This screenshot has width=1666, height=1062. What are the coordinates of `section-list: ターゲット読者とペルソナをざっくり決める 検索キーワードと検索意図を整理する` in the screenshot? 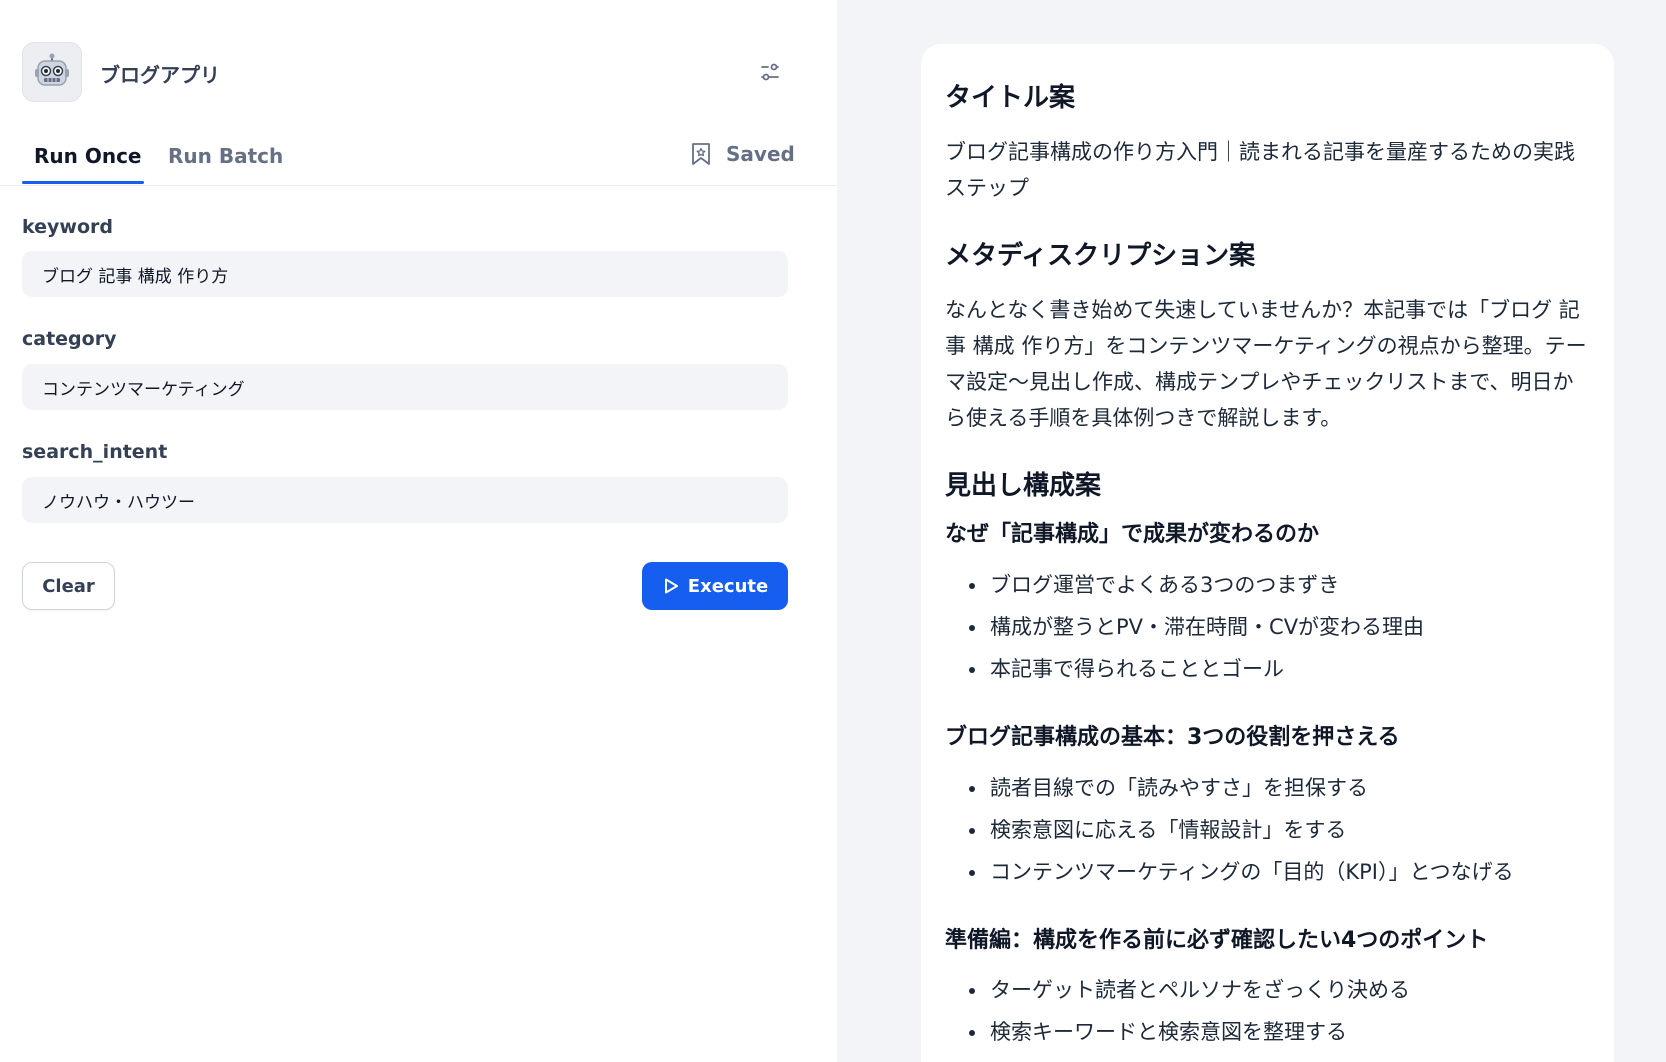 It's located at (1267, 1011).